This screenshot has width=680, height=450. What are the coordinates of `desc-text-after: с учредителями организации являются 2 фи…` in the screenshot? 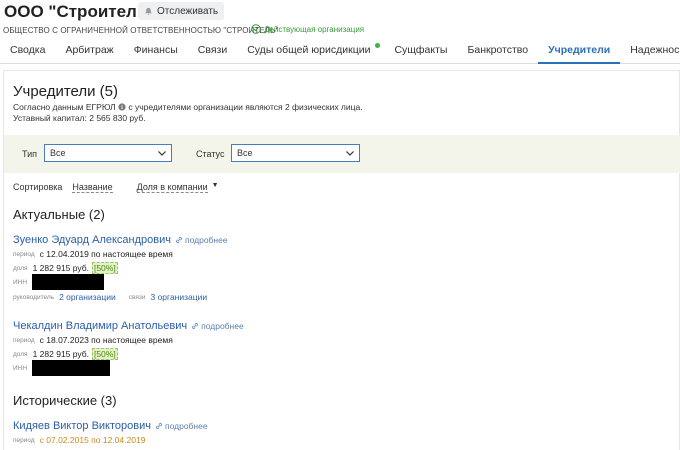 It's located at (245, 107).